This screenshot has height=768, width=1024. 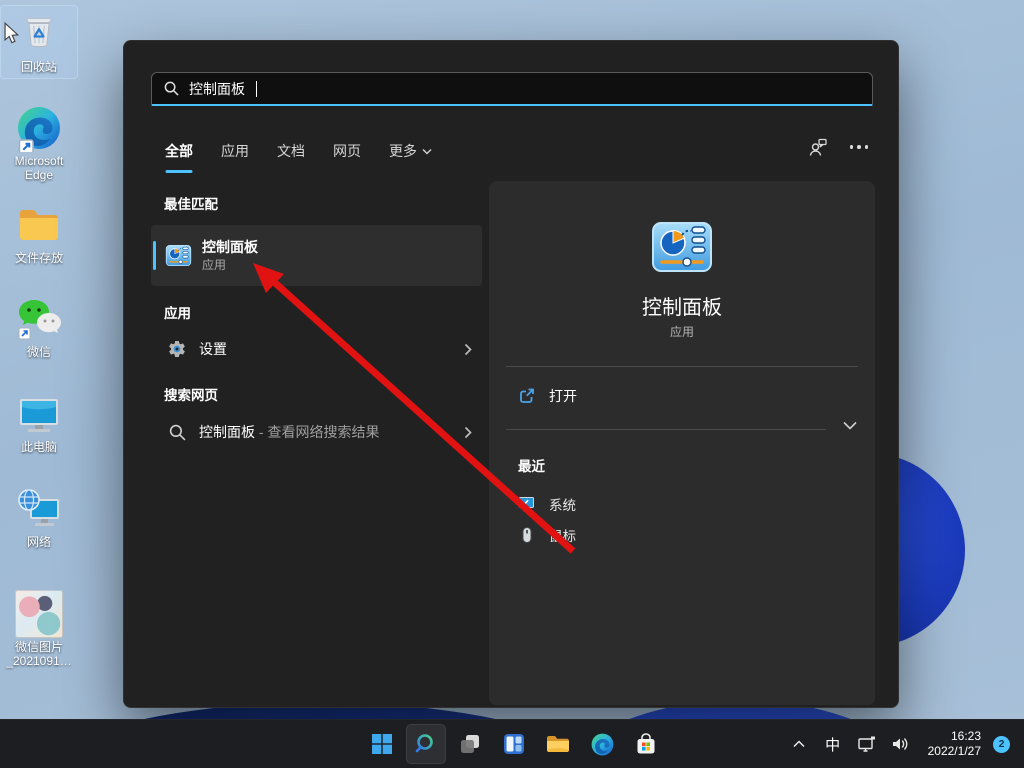 I want to click on notification-badge: 2, so click(x=1001, y=744).